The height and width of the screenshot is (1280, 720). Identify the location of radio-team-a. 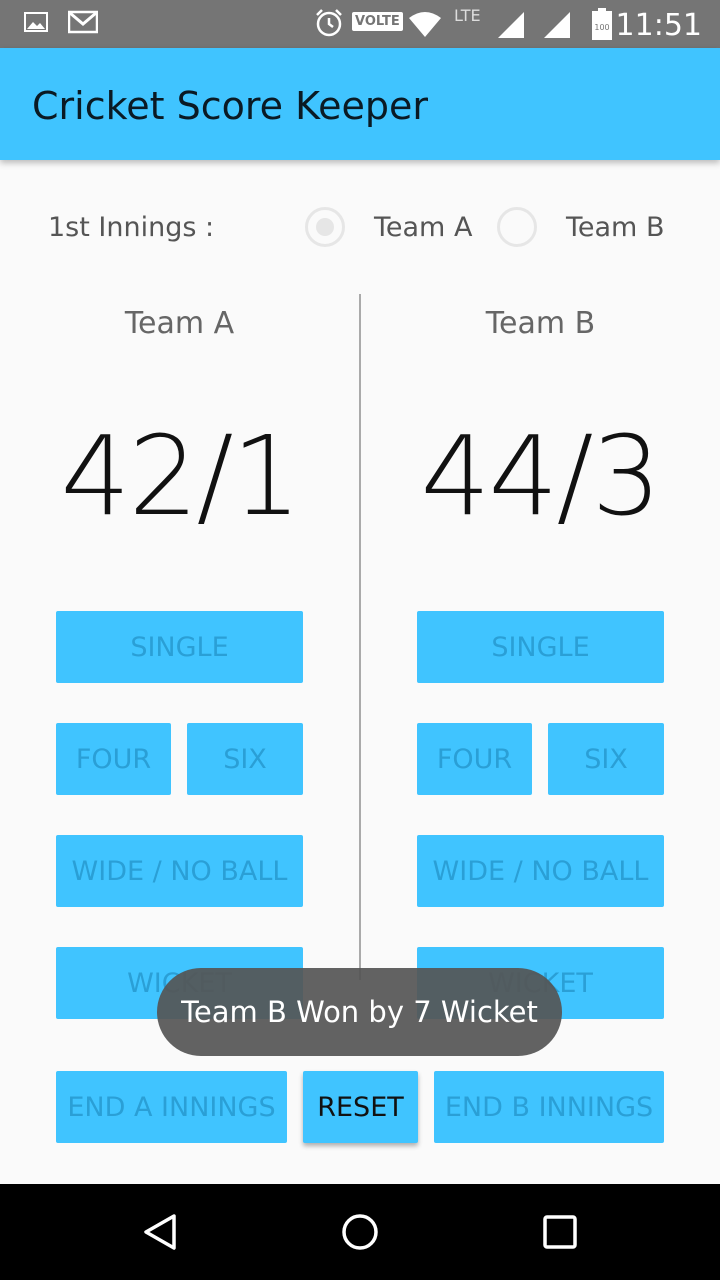
(325, 227).